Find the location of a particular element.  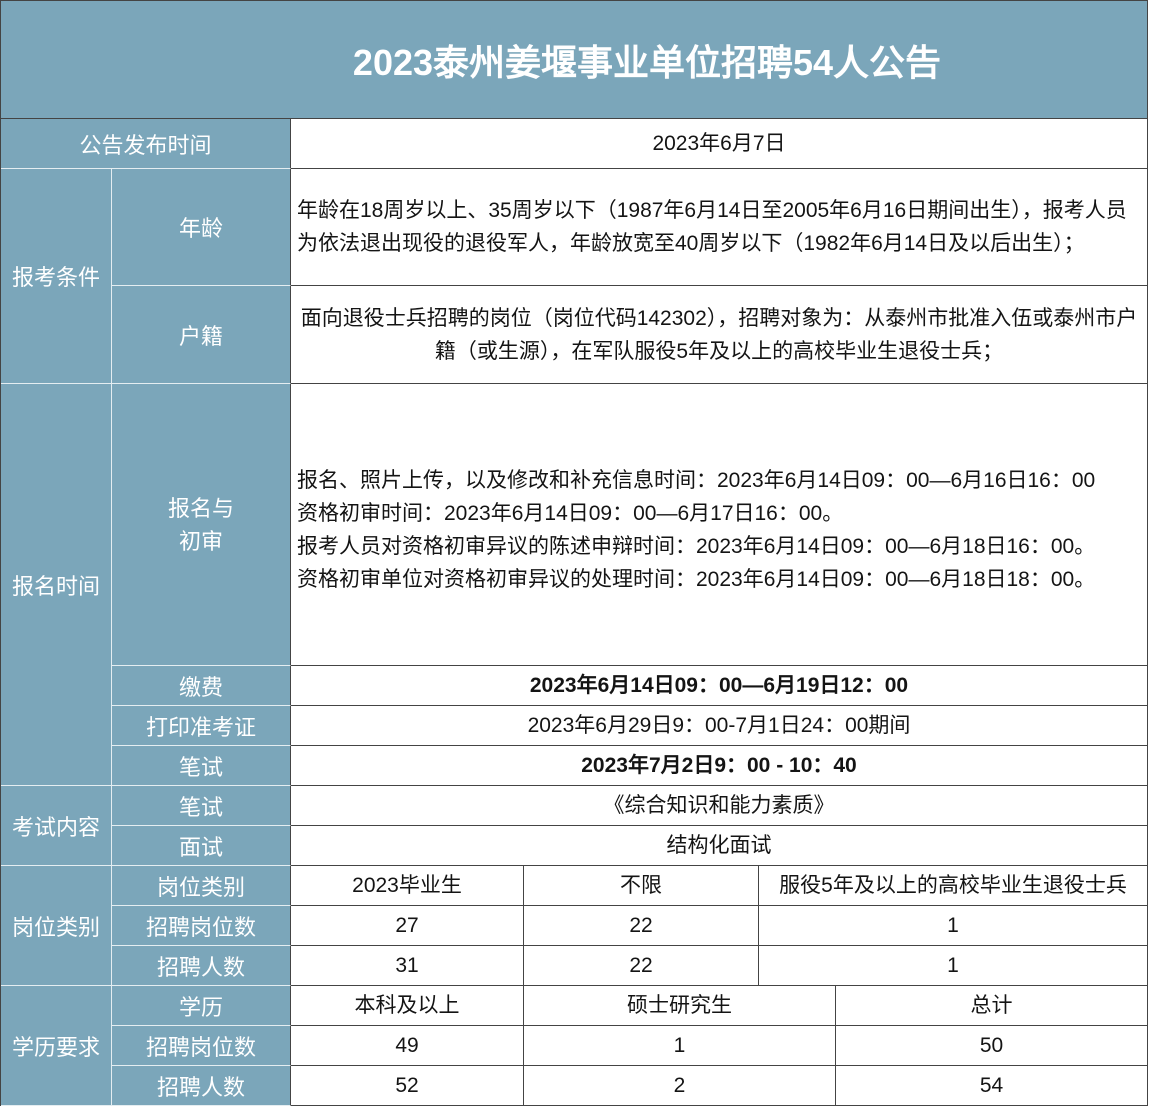

education-cell: 54 is located at coordinates (992, 1086).